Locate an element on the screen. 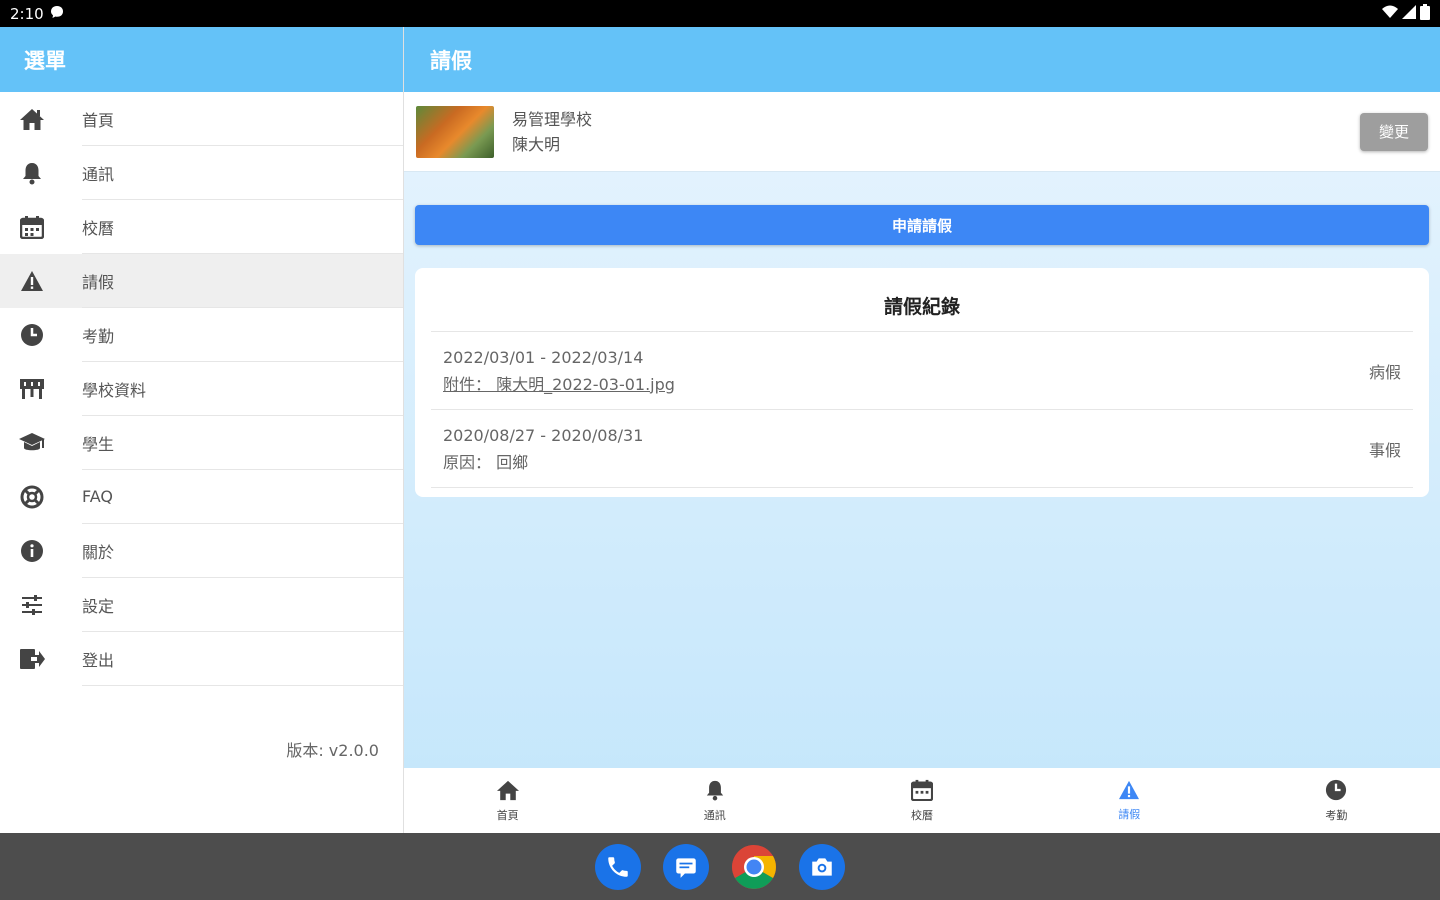  lifebuoy-icon is located at coordinates (32, 497).